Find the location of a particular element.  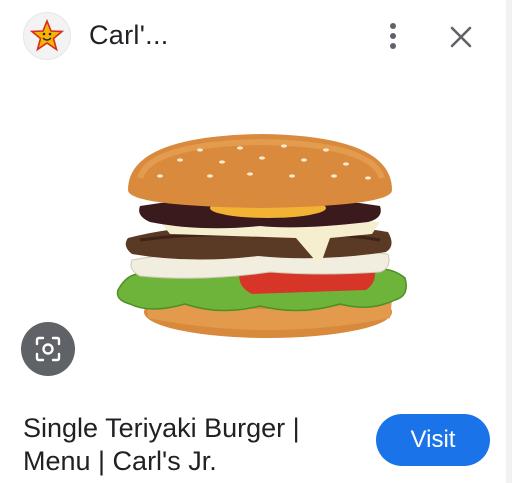

close-icon is located at coordinates (461, 37).